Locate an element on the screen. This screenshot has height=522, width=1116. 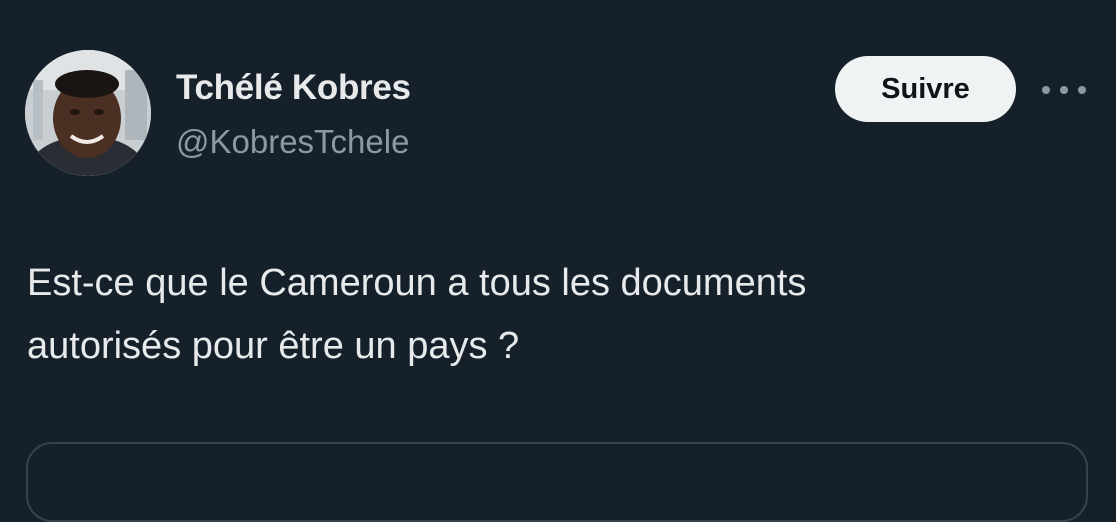
avatar-photo is located at coordinates (88, 113).